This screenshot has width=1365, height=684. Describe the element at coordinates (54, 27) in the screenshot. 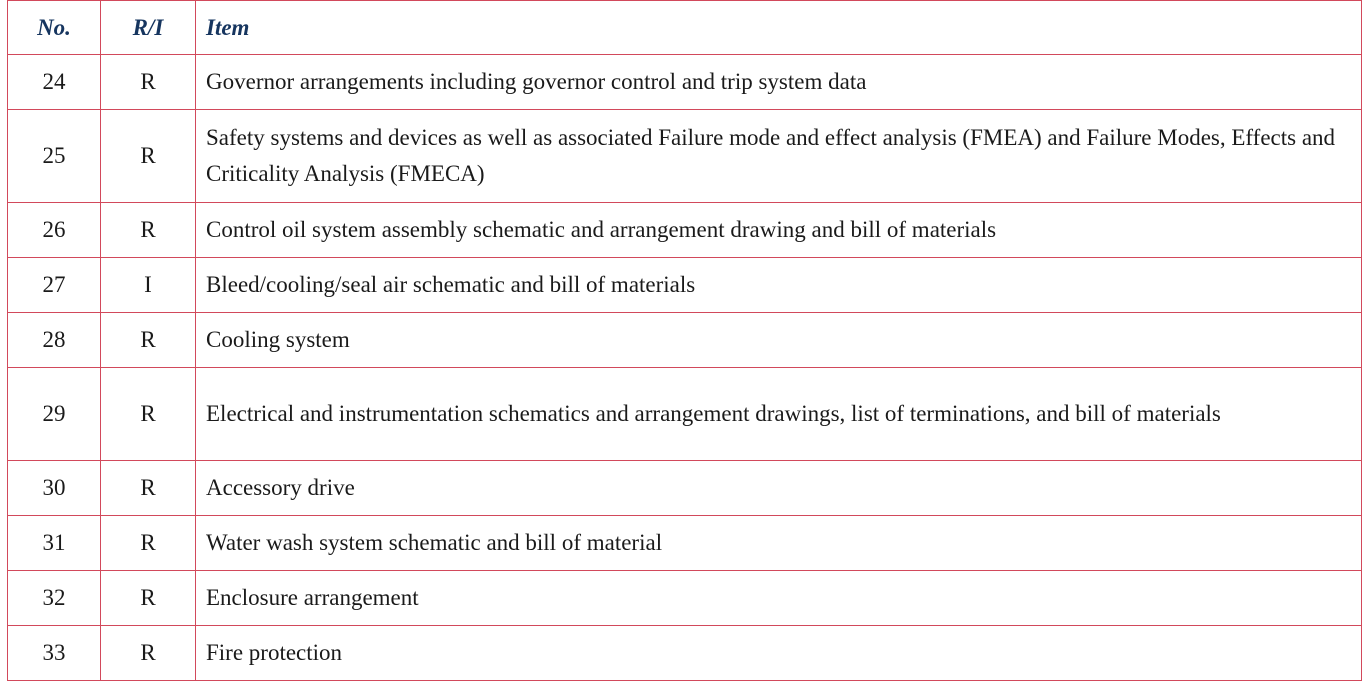

I see `header-no: No.` at that location.